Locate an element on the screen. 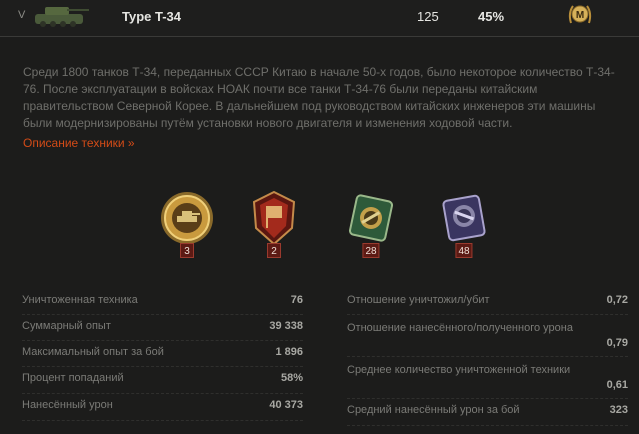 Image resolution: width=639 pixels, height=434 pixels. stat-row: Суммарный опыт 39 338 is located at coordinates (162, 328).